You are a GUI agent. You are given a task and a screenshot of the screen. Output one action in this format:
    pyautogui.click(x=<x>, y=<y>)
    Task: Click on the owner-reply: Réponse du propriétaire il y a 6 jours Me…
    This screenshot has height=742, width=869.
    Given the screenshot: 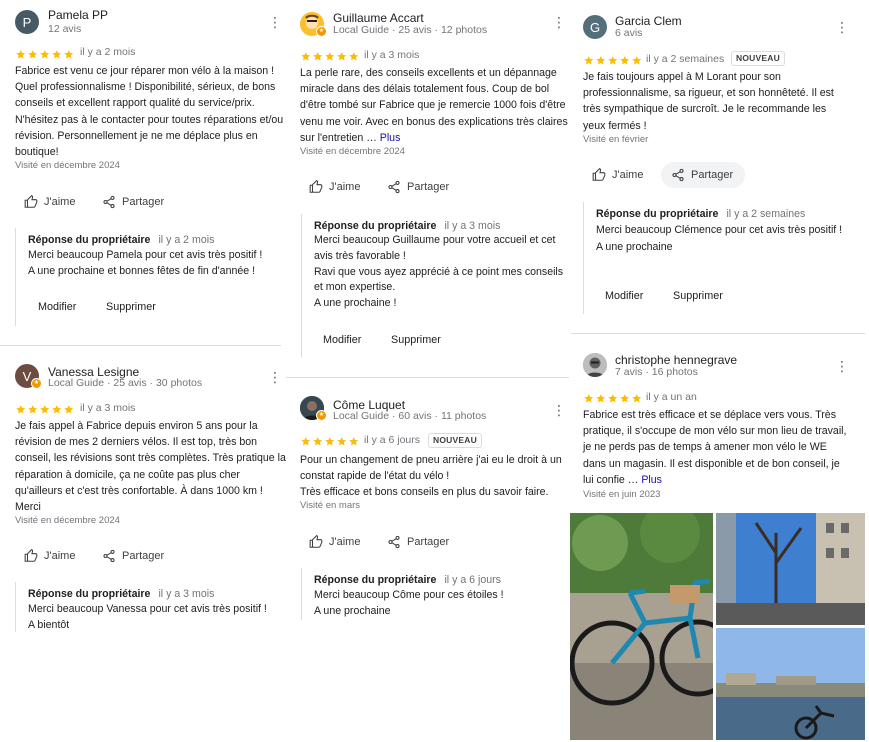 What is the action you would take?
    pyautogui.click(x=402, y=594)
    